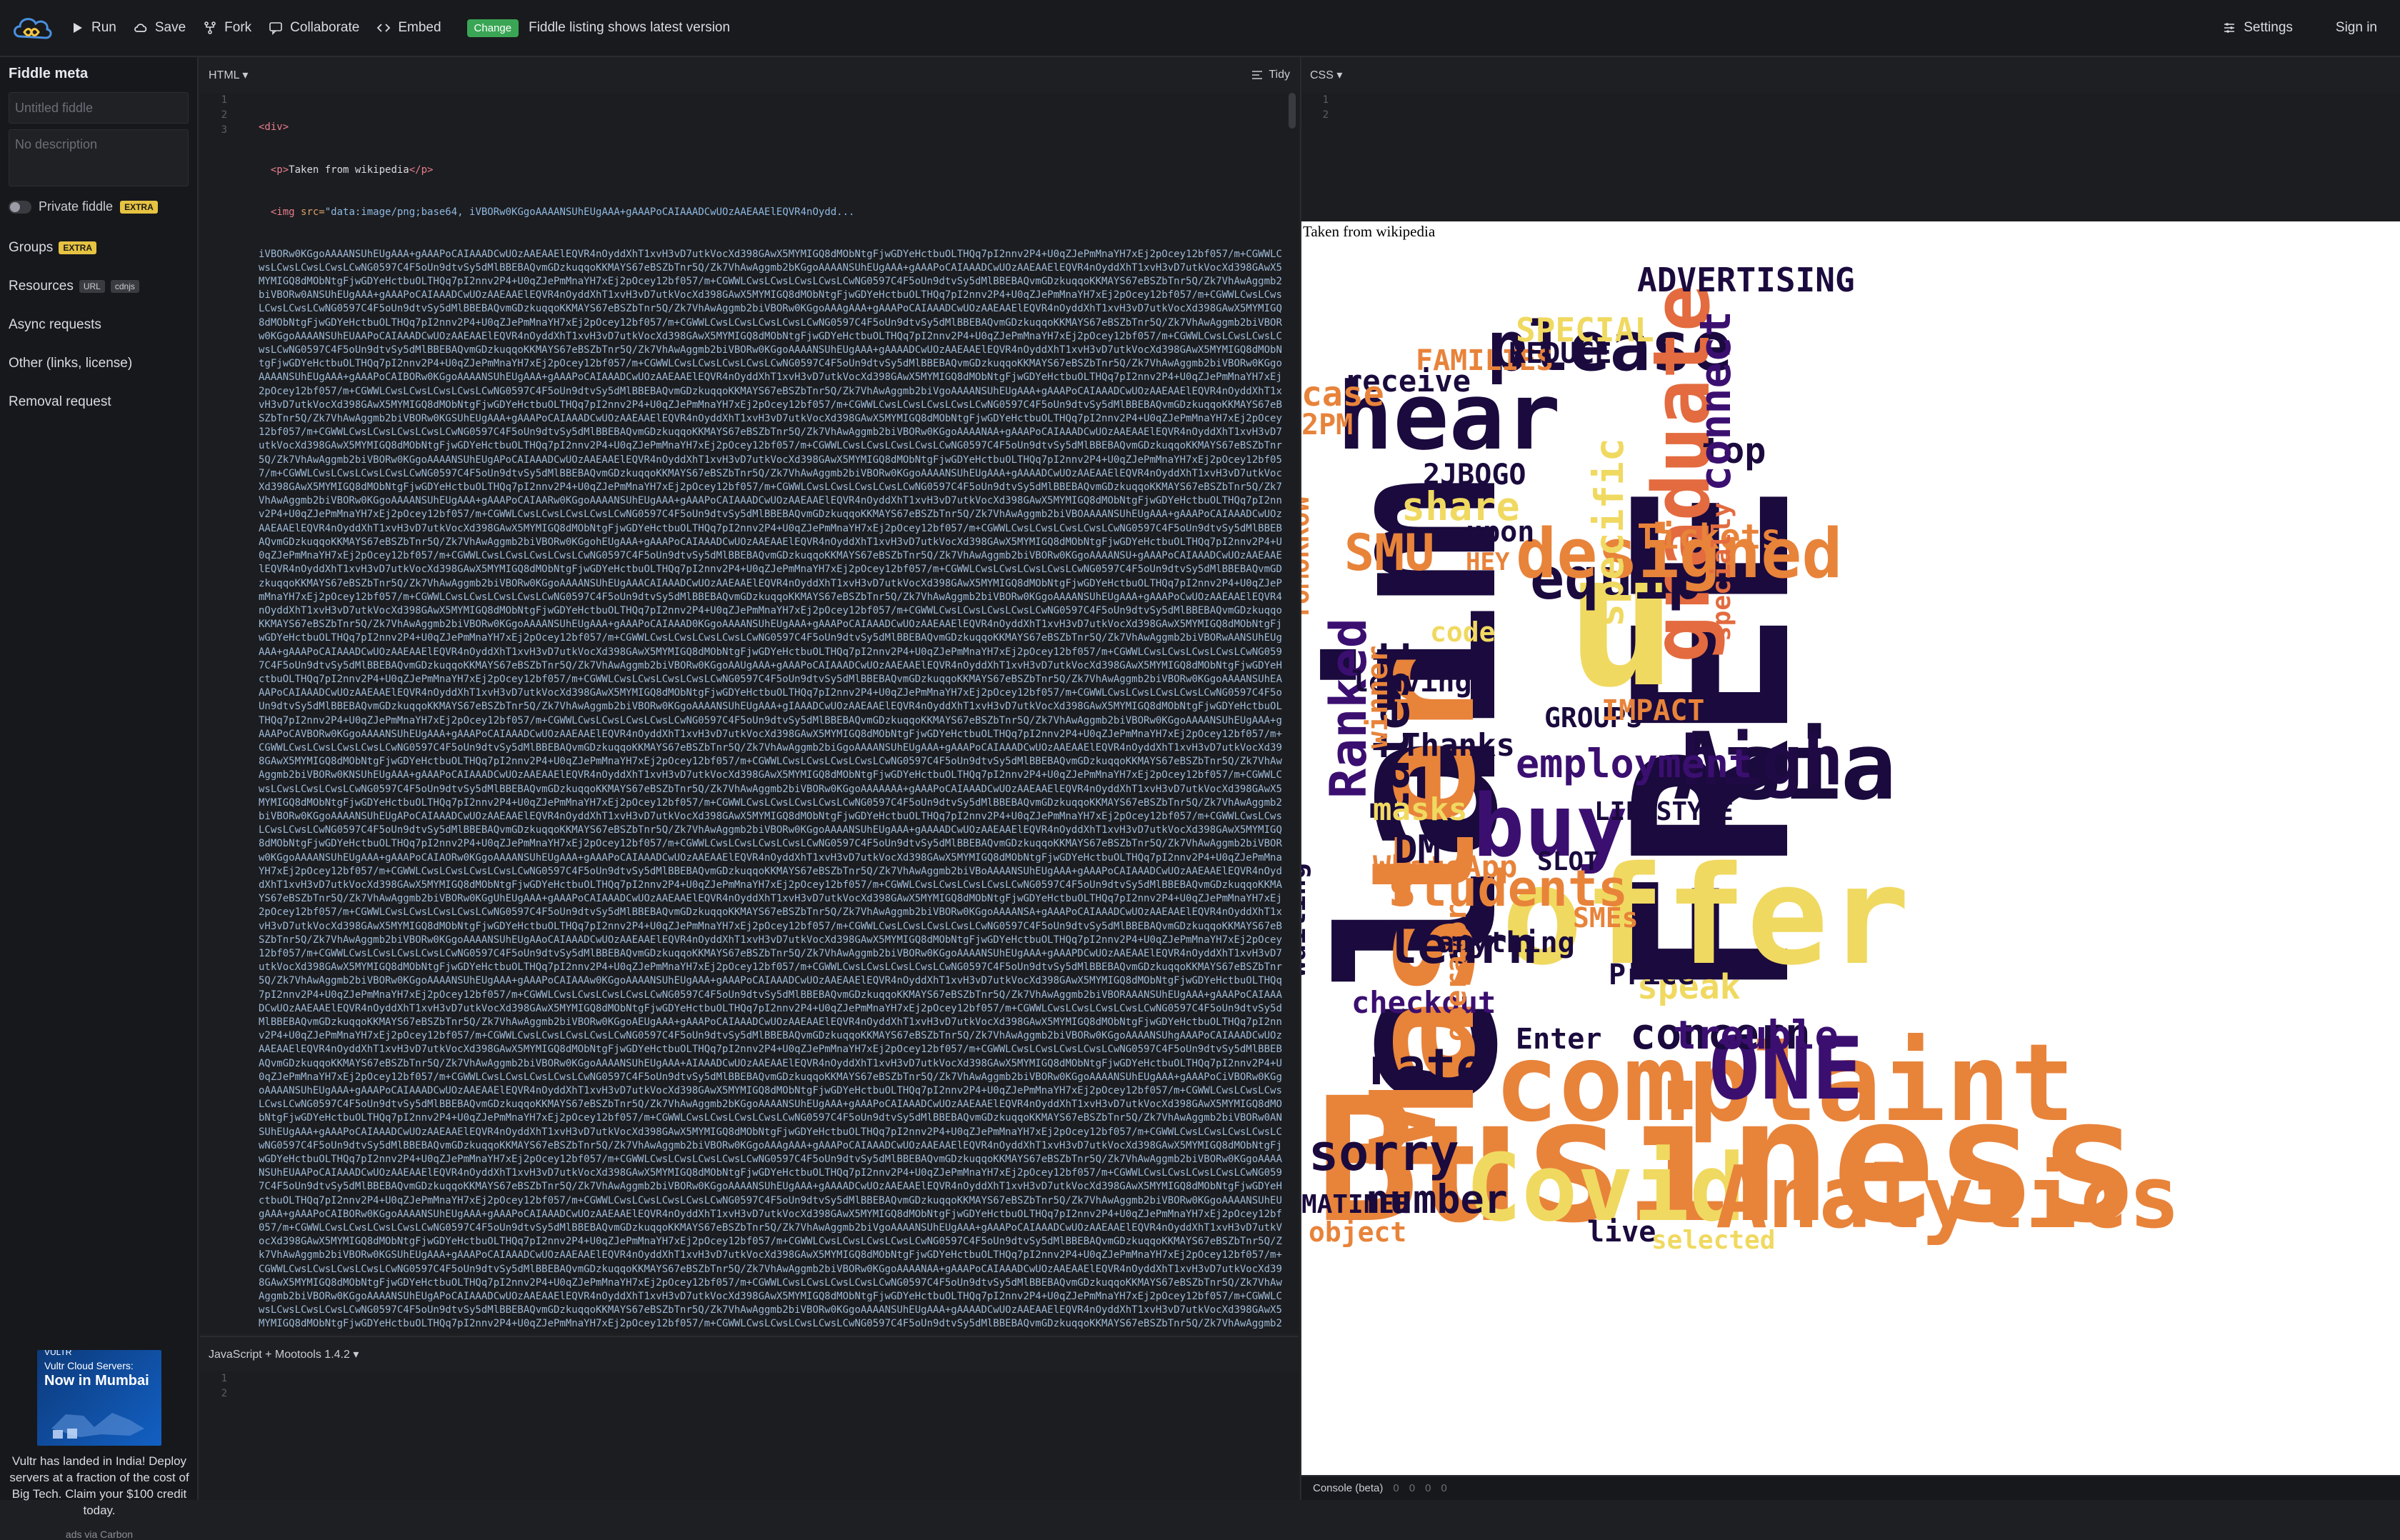 The height and width of the screenshot is (1540, 2400). Describe the element at coordinates (349, 170) in the screenshot. I see `p-text: Taken from wikipedia` at that location.